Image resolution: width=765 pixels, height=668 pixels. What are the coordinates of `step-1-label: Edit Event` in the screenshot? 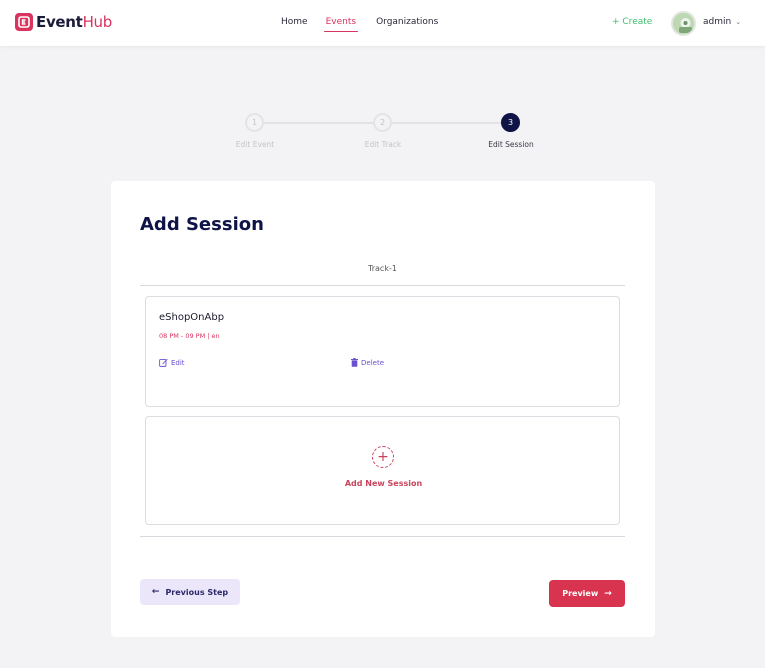 It's located at (255, 144).